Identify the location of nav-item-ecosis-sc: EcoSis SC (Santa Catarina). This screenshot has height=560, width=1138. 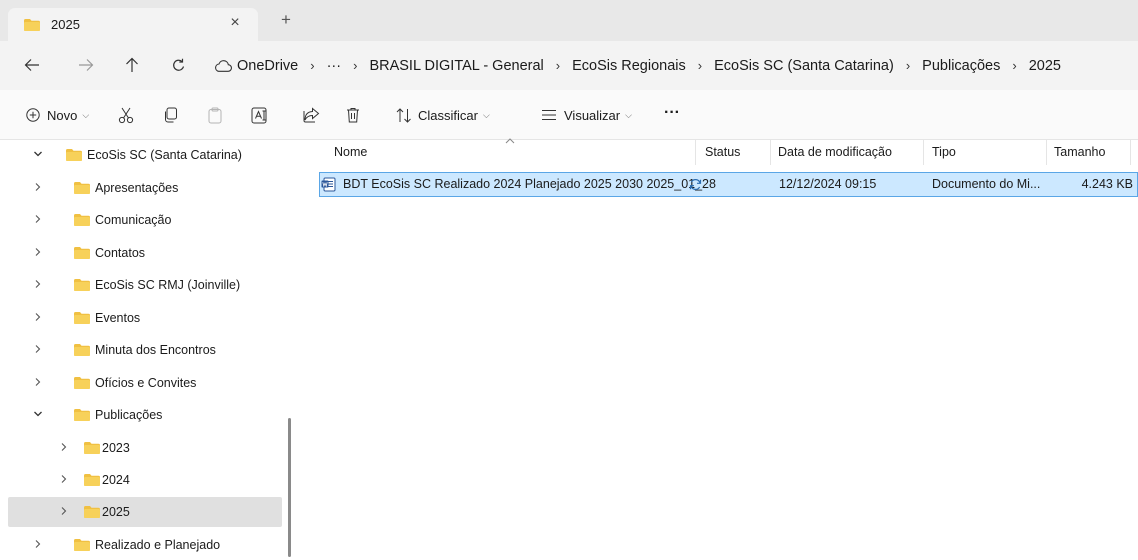
(145, 155).